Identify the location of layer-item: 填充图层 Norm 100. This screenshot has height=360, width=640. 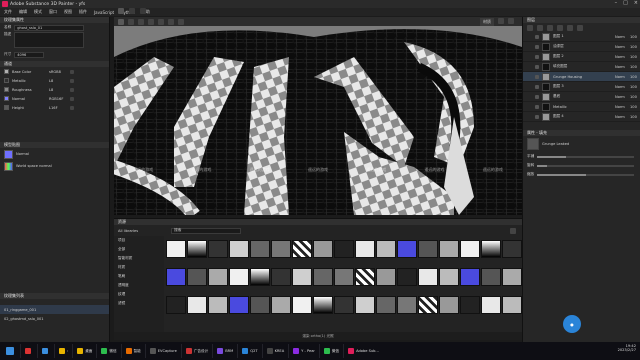
(581, 67).